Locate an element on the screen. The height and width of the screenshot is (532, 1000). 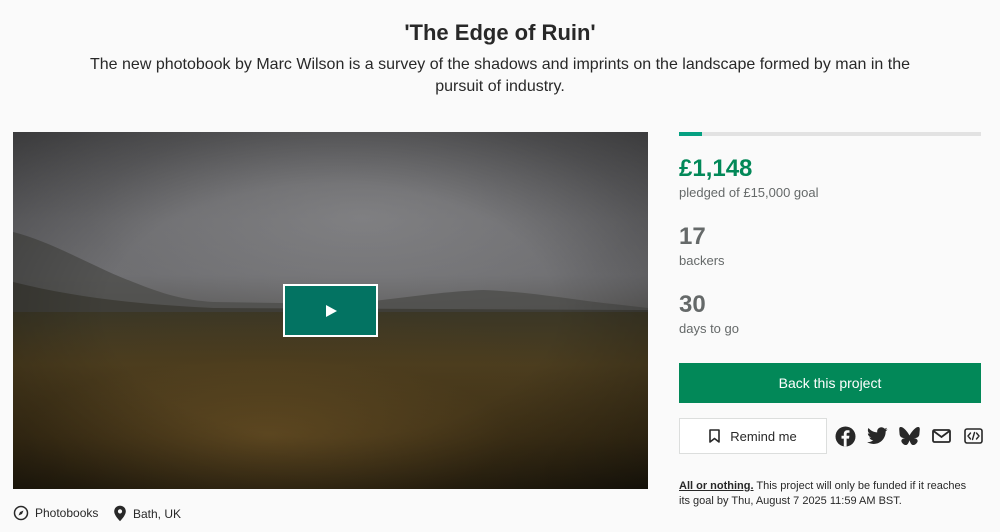
email-icon is located at coordinates (941, 436).